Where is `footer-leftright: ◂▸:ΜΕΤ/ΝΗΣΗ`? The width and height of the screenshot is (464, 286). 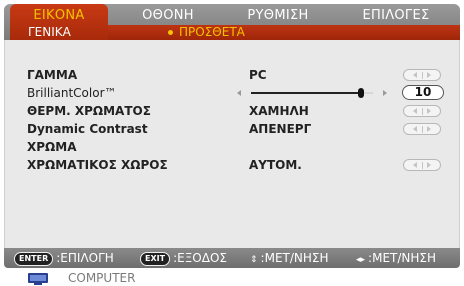
footer-leftright: ◂▸:ΜΕΤ/ΝΗΣΗ is located at coordinates (396, 258).